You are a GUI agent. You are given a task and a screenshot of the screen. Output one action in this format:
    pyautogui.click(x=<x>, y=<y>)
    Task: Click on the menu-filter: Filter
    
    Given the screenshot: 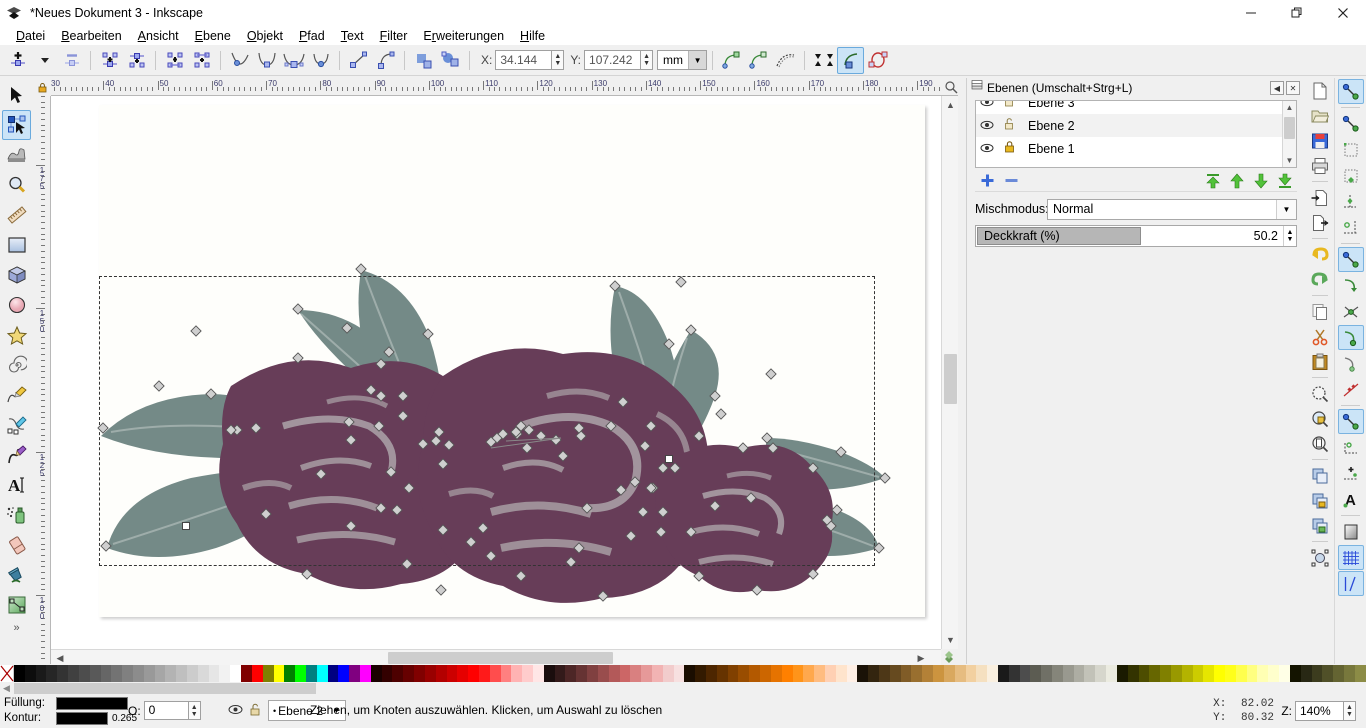 What is the action you would take?
    pyautogui.click(x=394, y=36)
    